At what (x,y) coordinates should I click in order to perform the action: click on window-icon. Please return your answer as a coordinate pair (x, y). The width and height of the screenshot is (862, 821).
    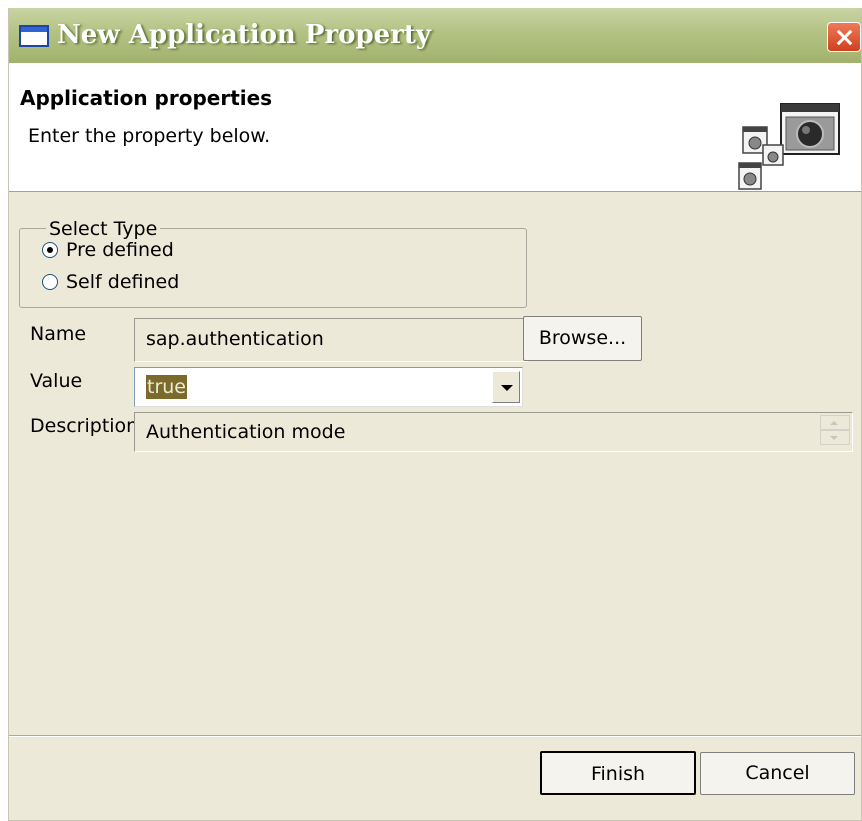
    Looking at the image, I should click on (34, 36).